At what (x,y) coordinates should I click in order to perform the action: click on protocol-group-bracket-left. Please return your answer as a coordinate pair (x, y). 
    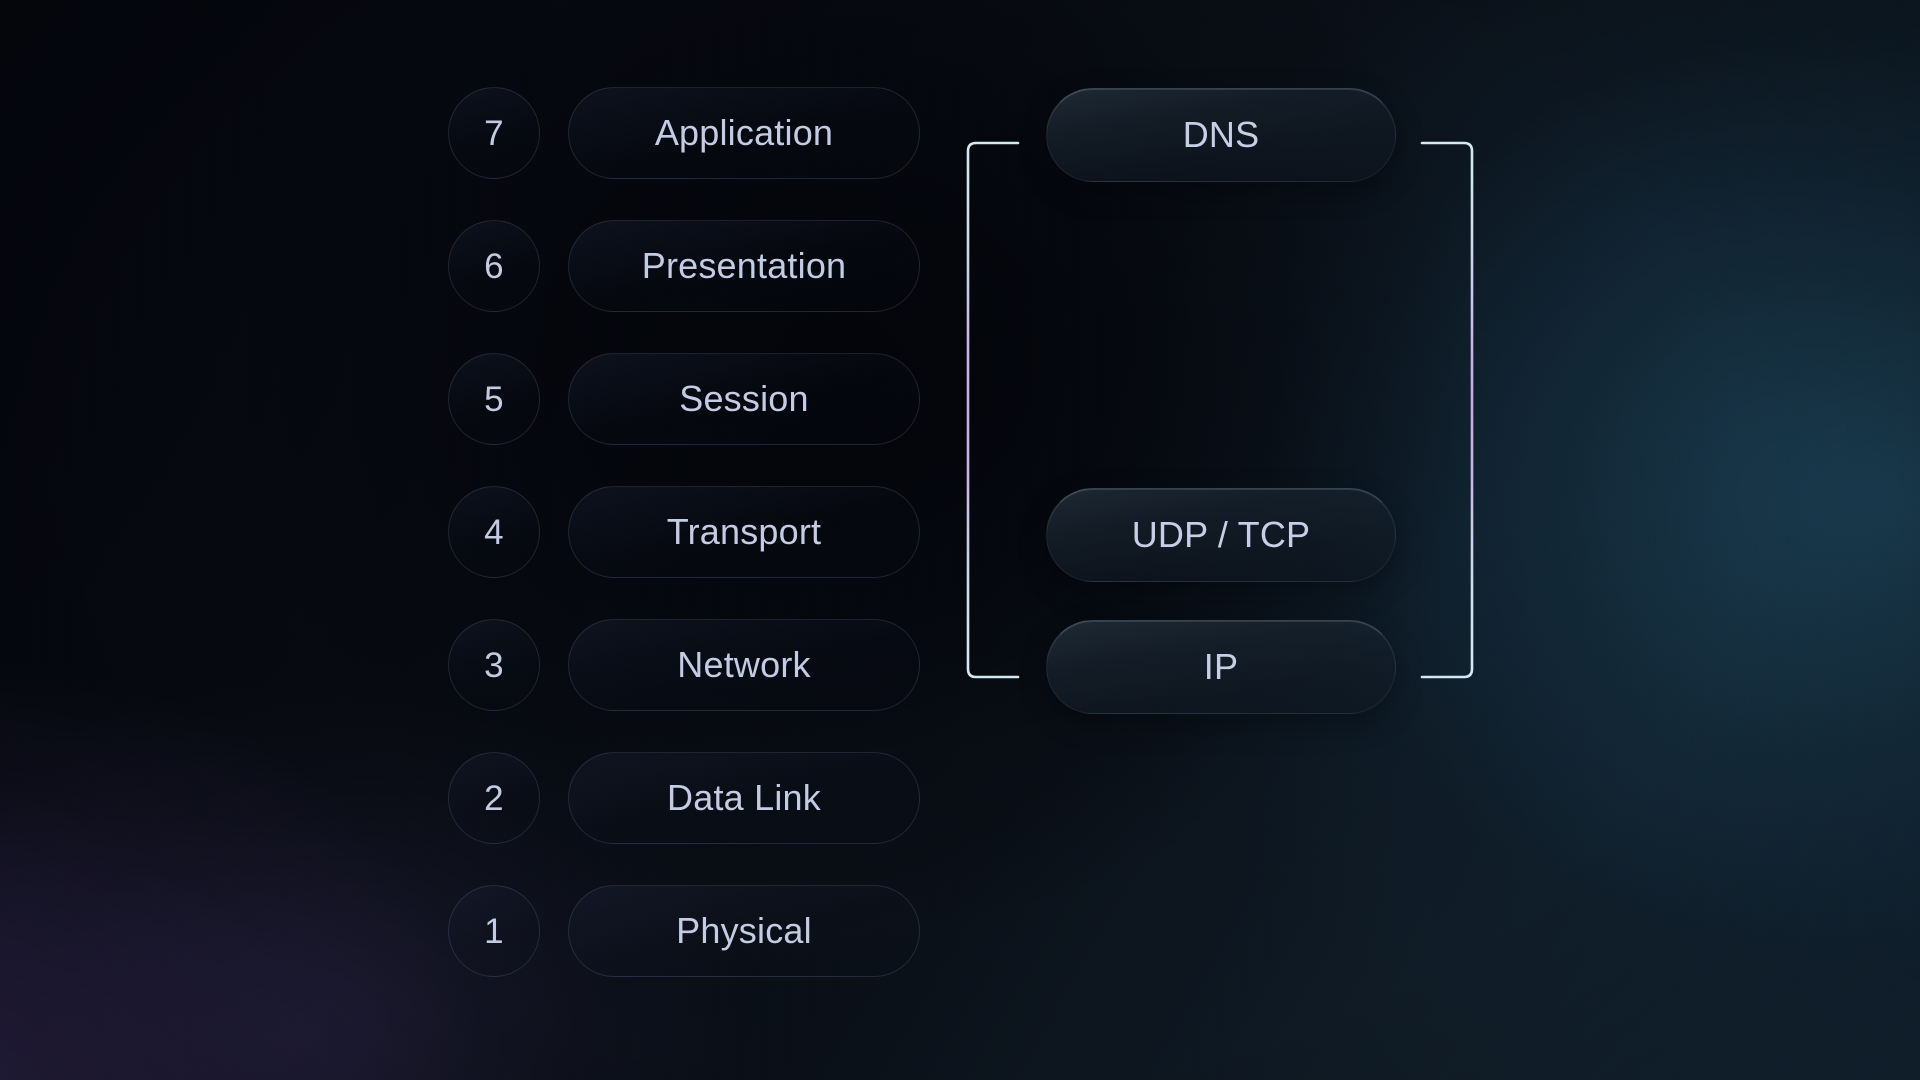
    Looking at the image, I should click on (993, 410).